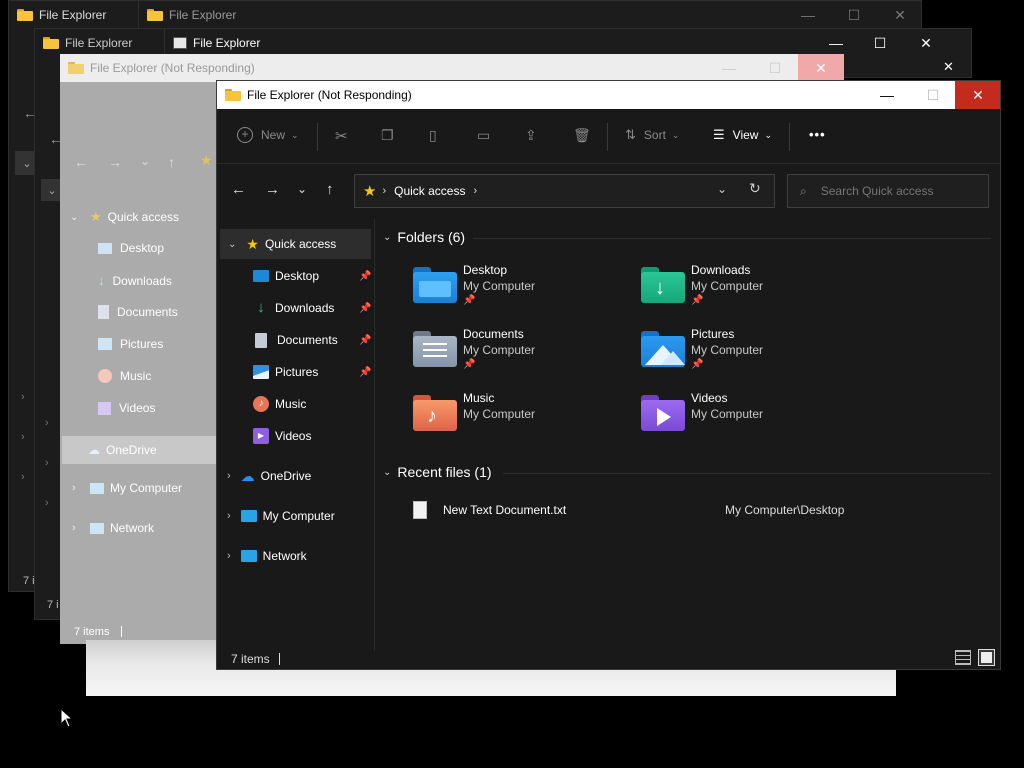 This screenshot has height=768, width=1024. I want to click on music-folder-icon: ♪, so click(435, 413).